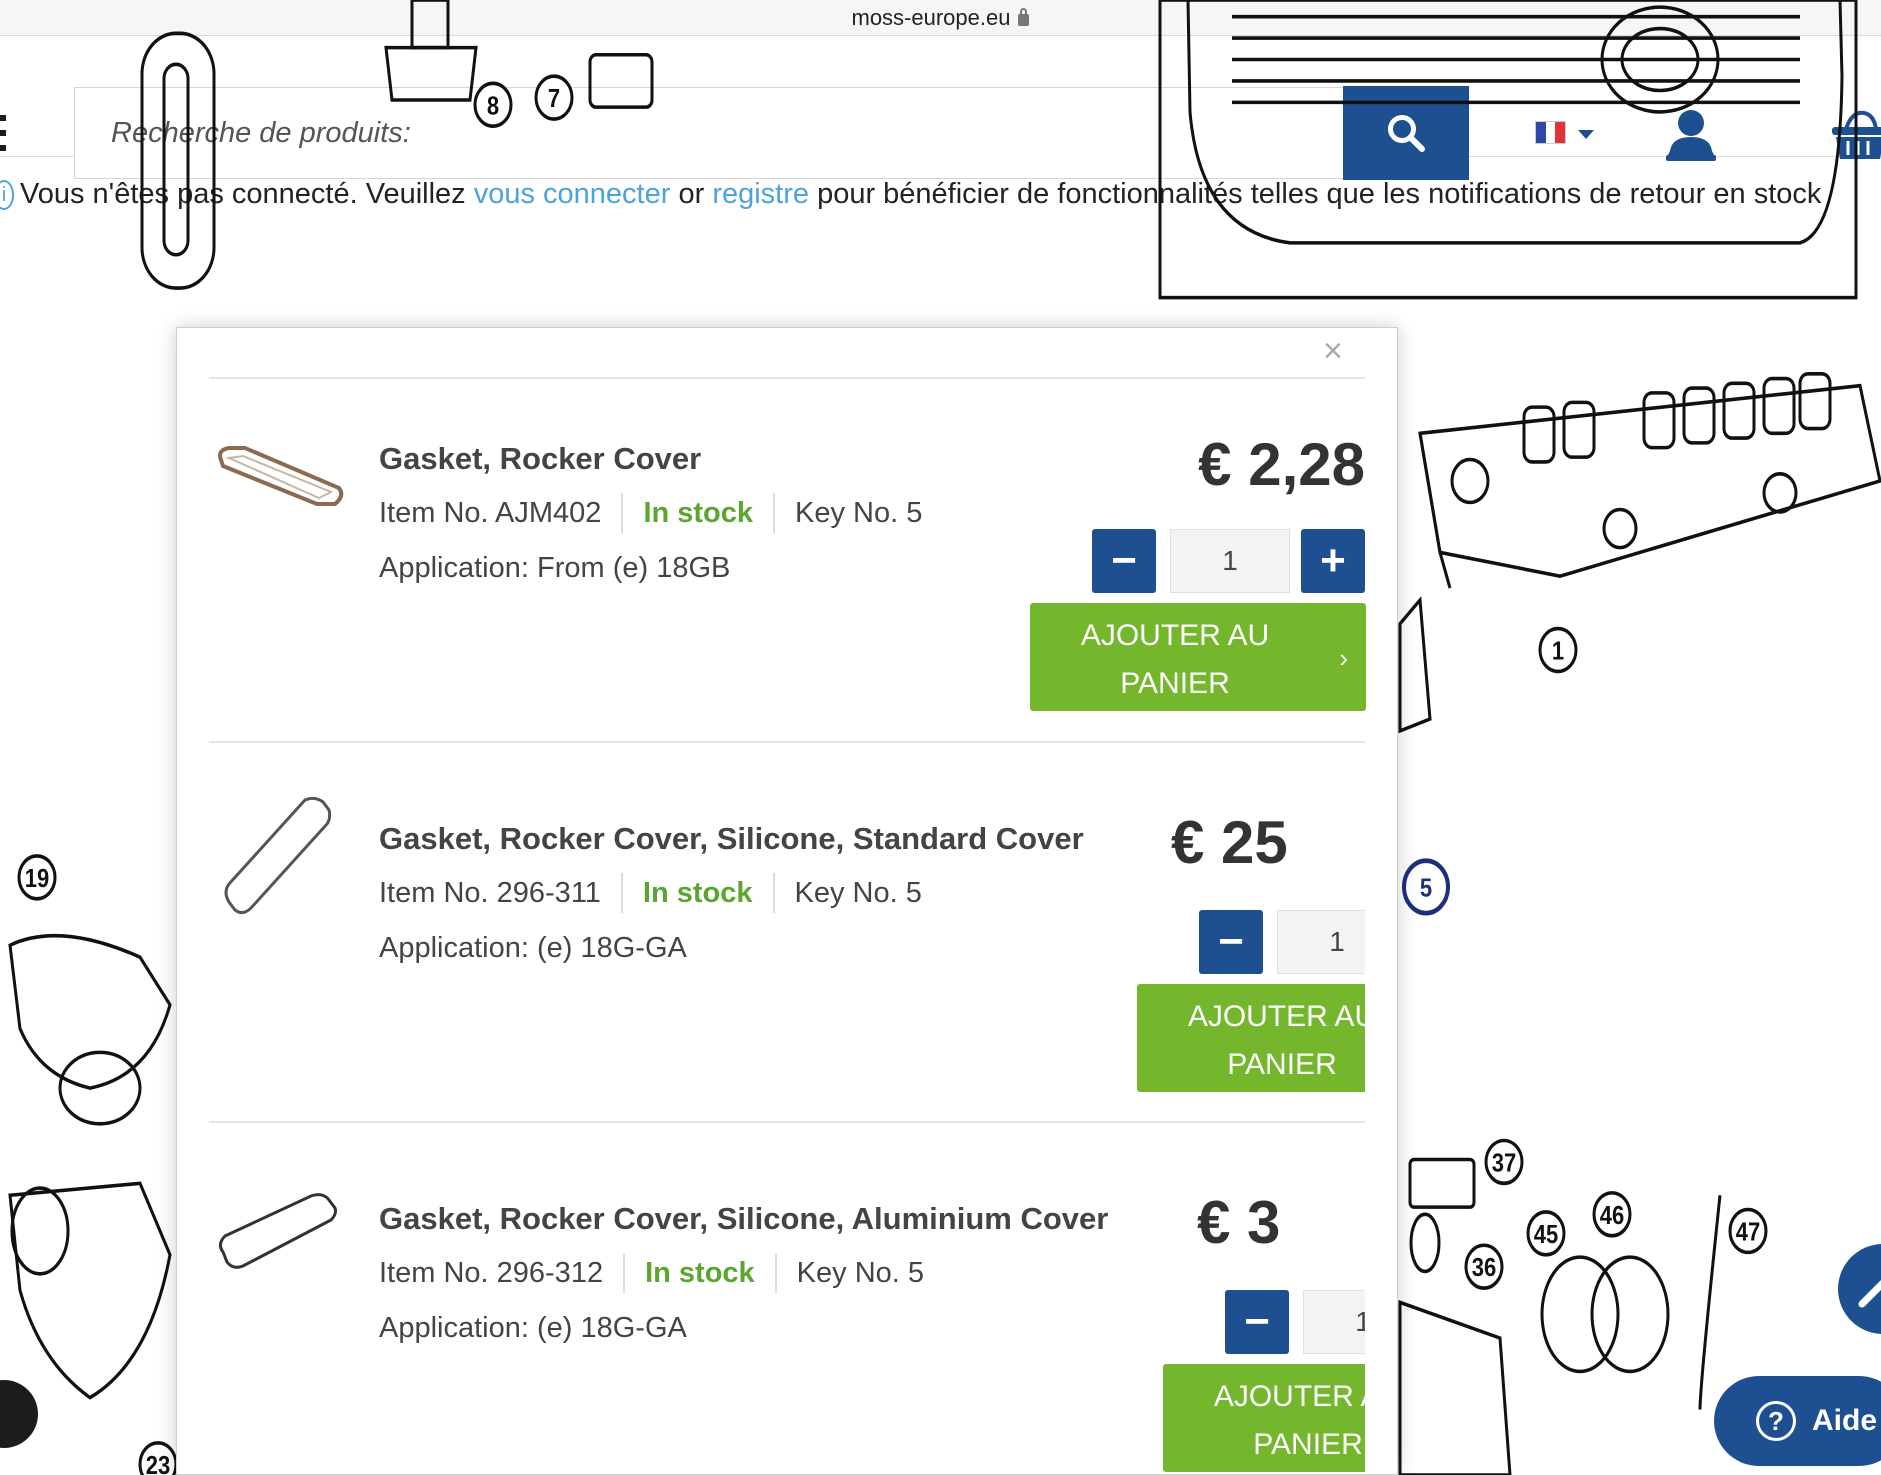  I want to click on product-meta: Item No. 296-311 In stock Key No. 5, so click(650, 893).